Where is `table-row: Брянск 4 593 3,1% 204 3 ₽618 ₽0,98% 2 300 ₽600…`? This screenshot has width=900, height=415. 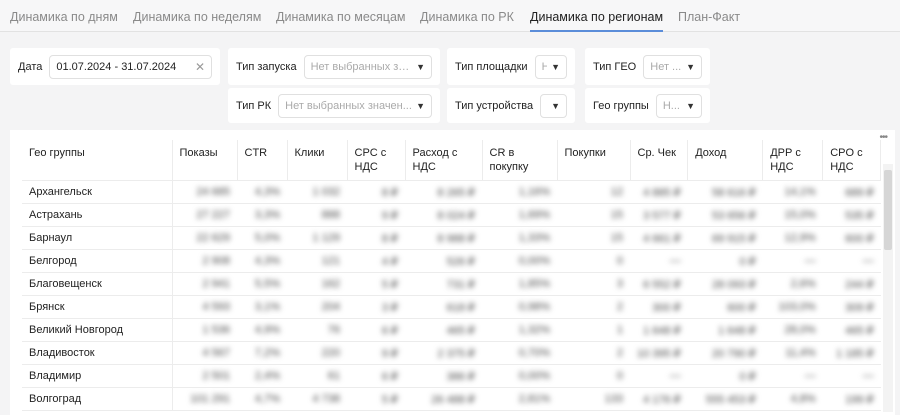
table-row: Брянск 4 593 3,1% 204 3 ₽618 ₽0,98% 2 300 ₽600… is located at coordinates (451, 307).